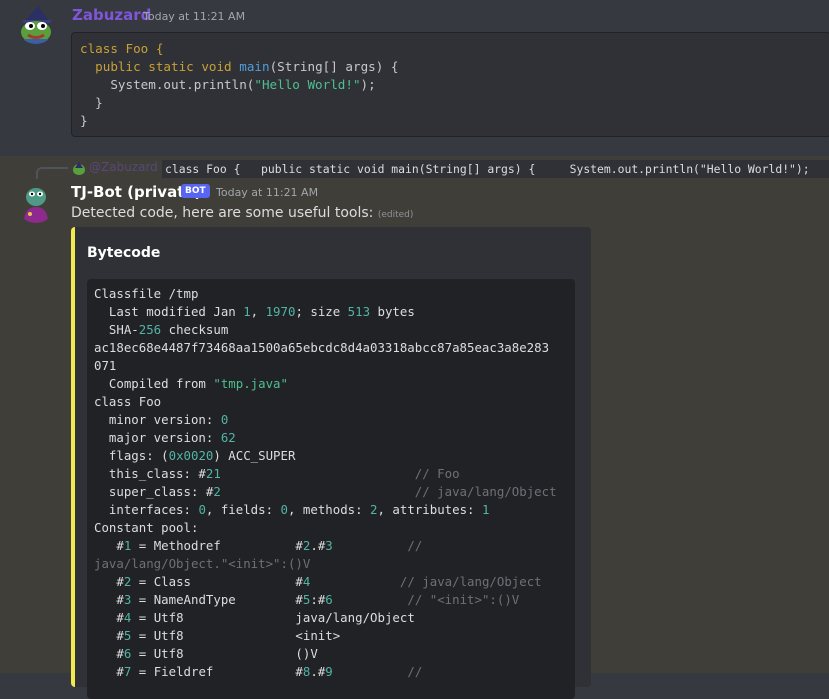 The width and height of the screenshot is (829, 699). I want to click on code-token: // java/lang/Object, so click(470, 581).